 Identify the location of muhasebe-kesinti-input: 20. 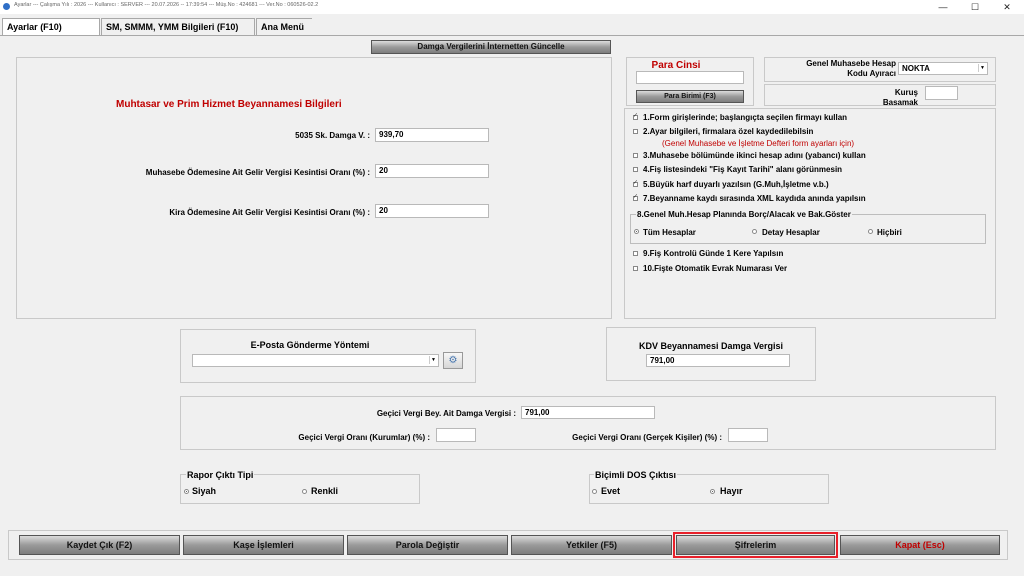
(432, 171).